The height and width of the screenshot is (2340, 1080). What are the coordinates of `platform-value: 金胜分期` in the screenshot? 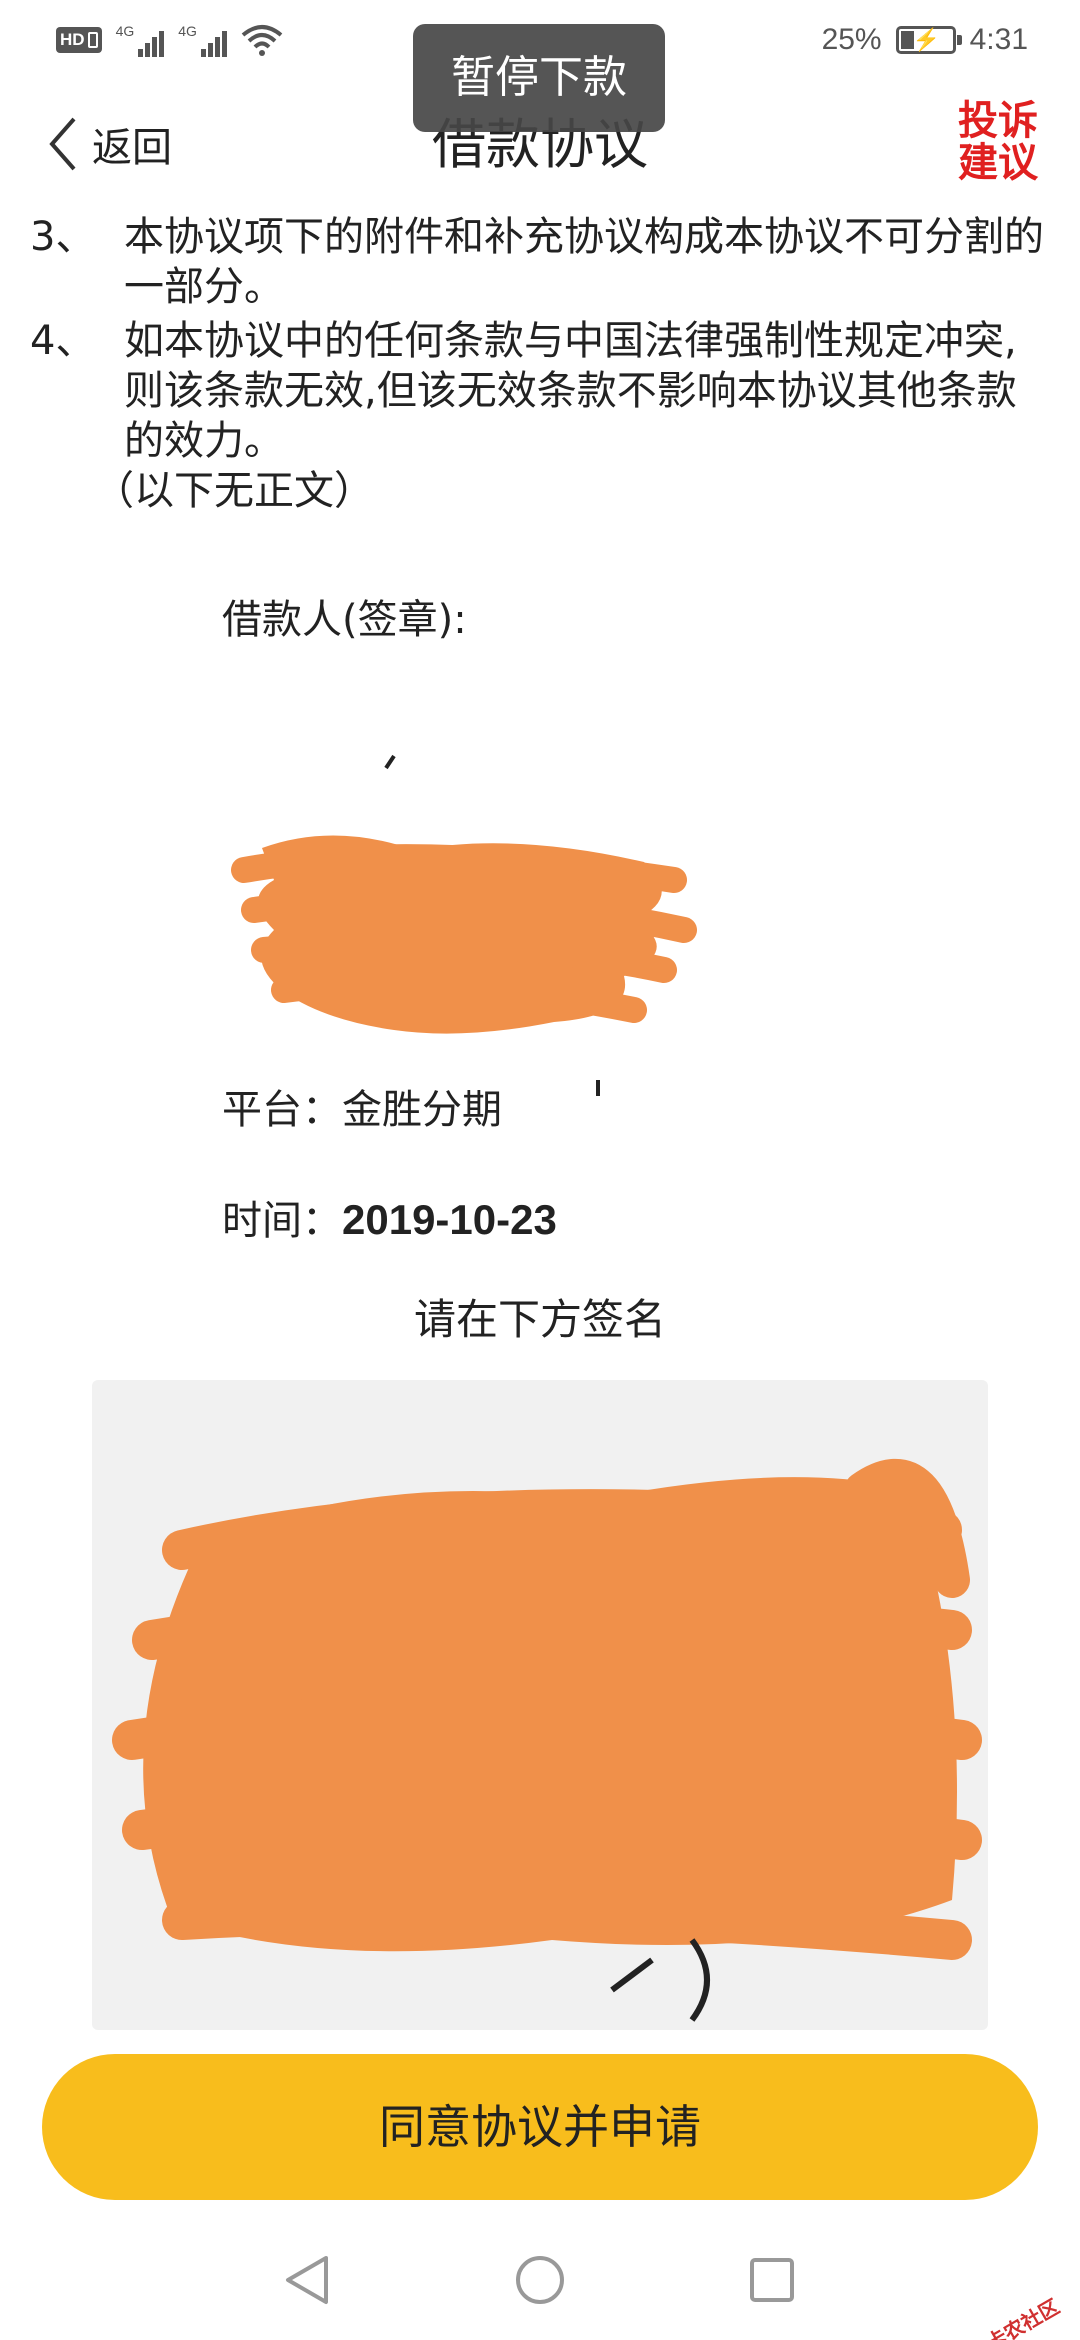 It's located at (422, 1110).